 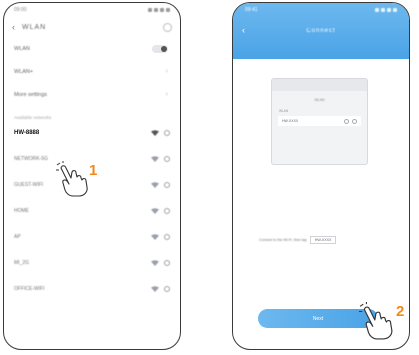 I want to click on illustration-title: WLAN, so click(x=319, y=100).